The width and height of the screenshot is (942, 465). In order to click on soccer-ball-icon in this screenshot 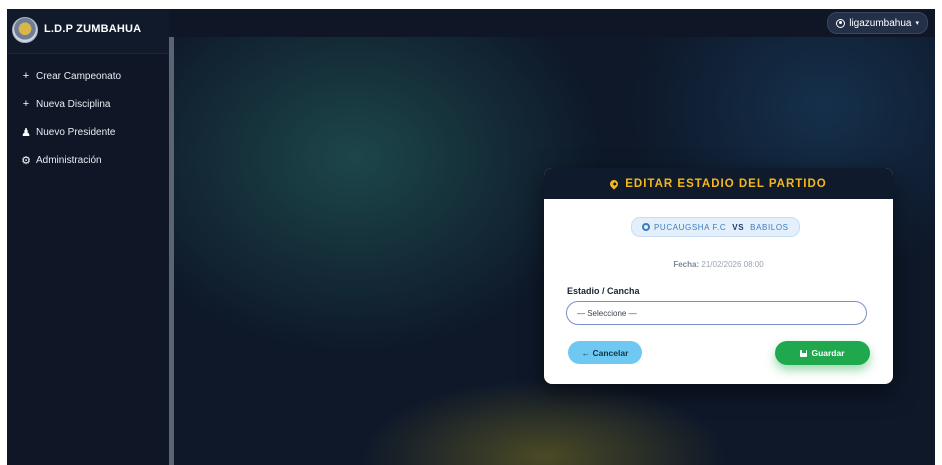, I will do `click(646, 227)`.